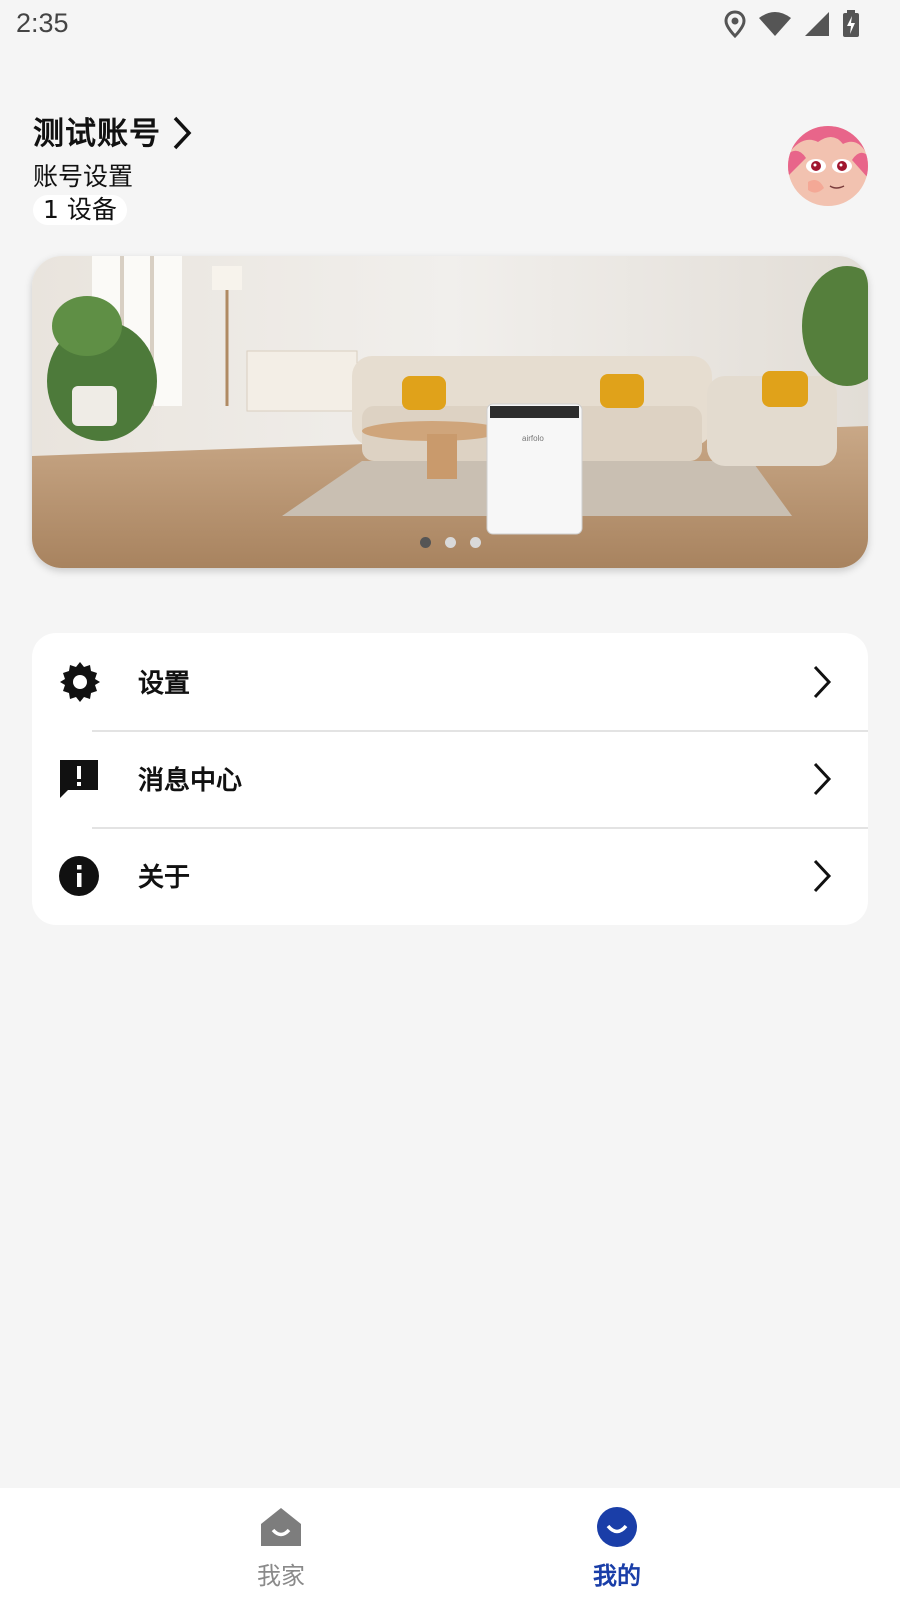 The width and height of the screenshot is (900, 1600). What do you see at coordinates (113, 175) in the screenshot?
I see `account-settings-link: 账号设置` at bounding box center [113, 175].